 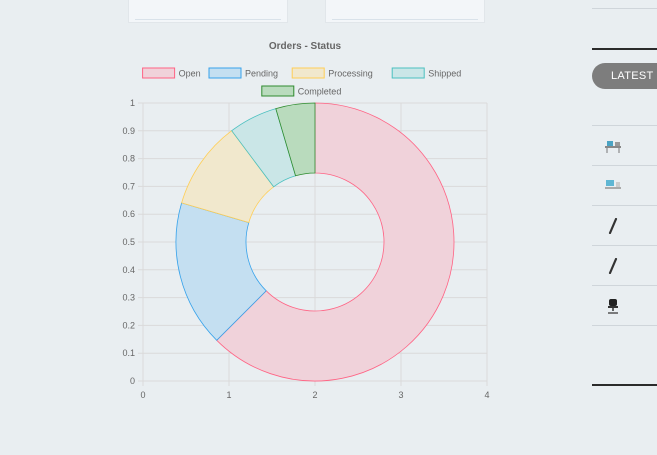 What do you see at coordinates (228, 395) in the screenshot?
I see `x-tick-label: 1` at bounding box center [228, 395].